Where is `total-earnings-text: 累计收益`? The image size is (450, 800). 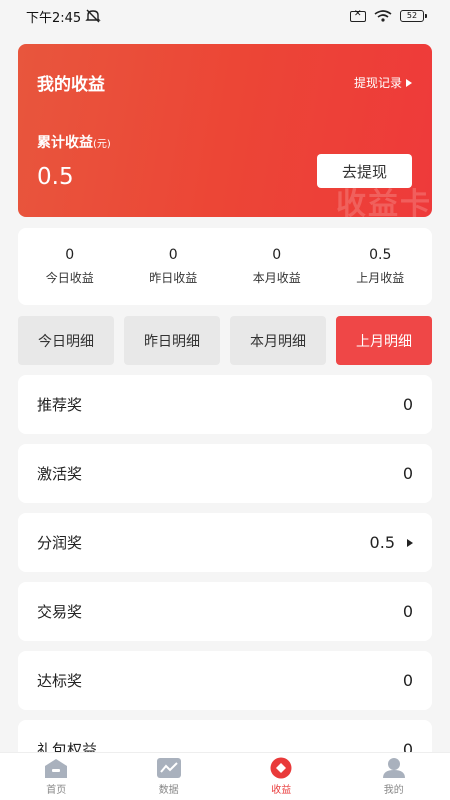 total-earnings-text: 累计收益 is located at coordinates (65, 143).